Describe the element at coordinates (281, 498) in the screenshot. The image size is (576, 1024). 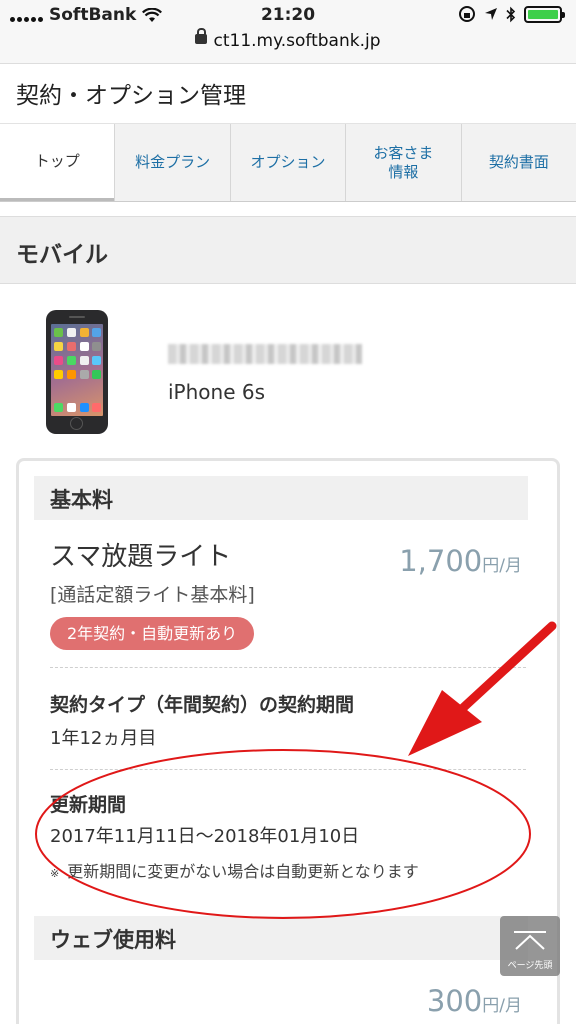
I see `basic-fee-heading: 基本料` at that location.